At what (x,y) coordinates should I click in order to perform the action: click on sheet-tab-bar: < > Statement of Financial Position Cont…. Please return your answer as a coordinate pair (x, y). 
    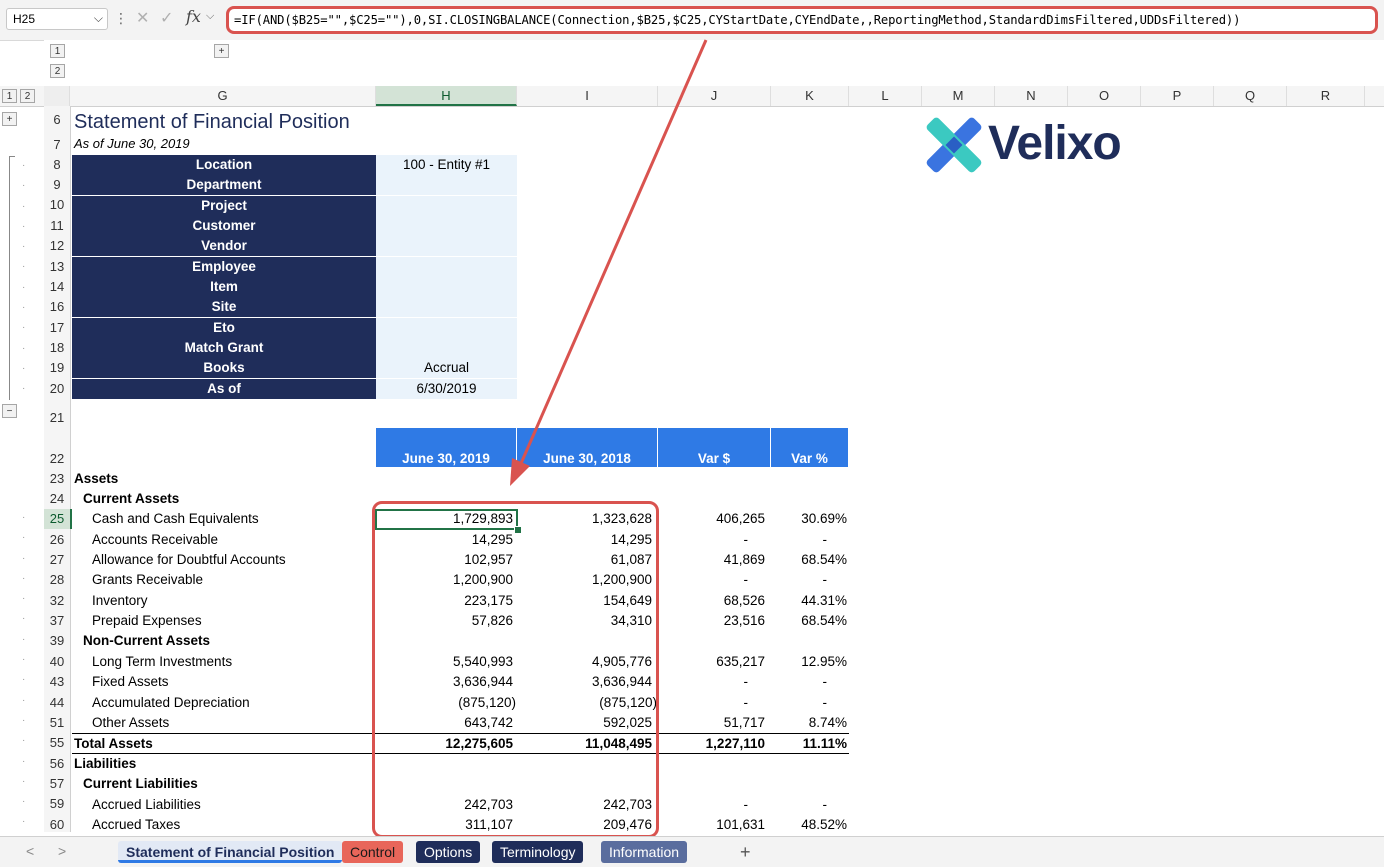
    Looking at the image, I should click on (692, 851).